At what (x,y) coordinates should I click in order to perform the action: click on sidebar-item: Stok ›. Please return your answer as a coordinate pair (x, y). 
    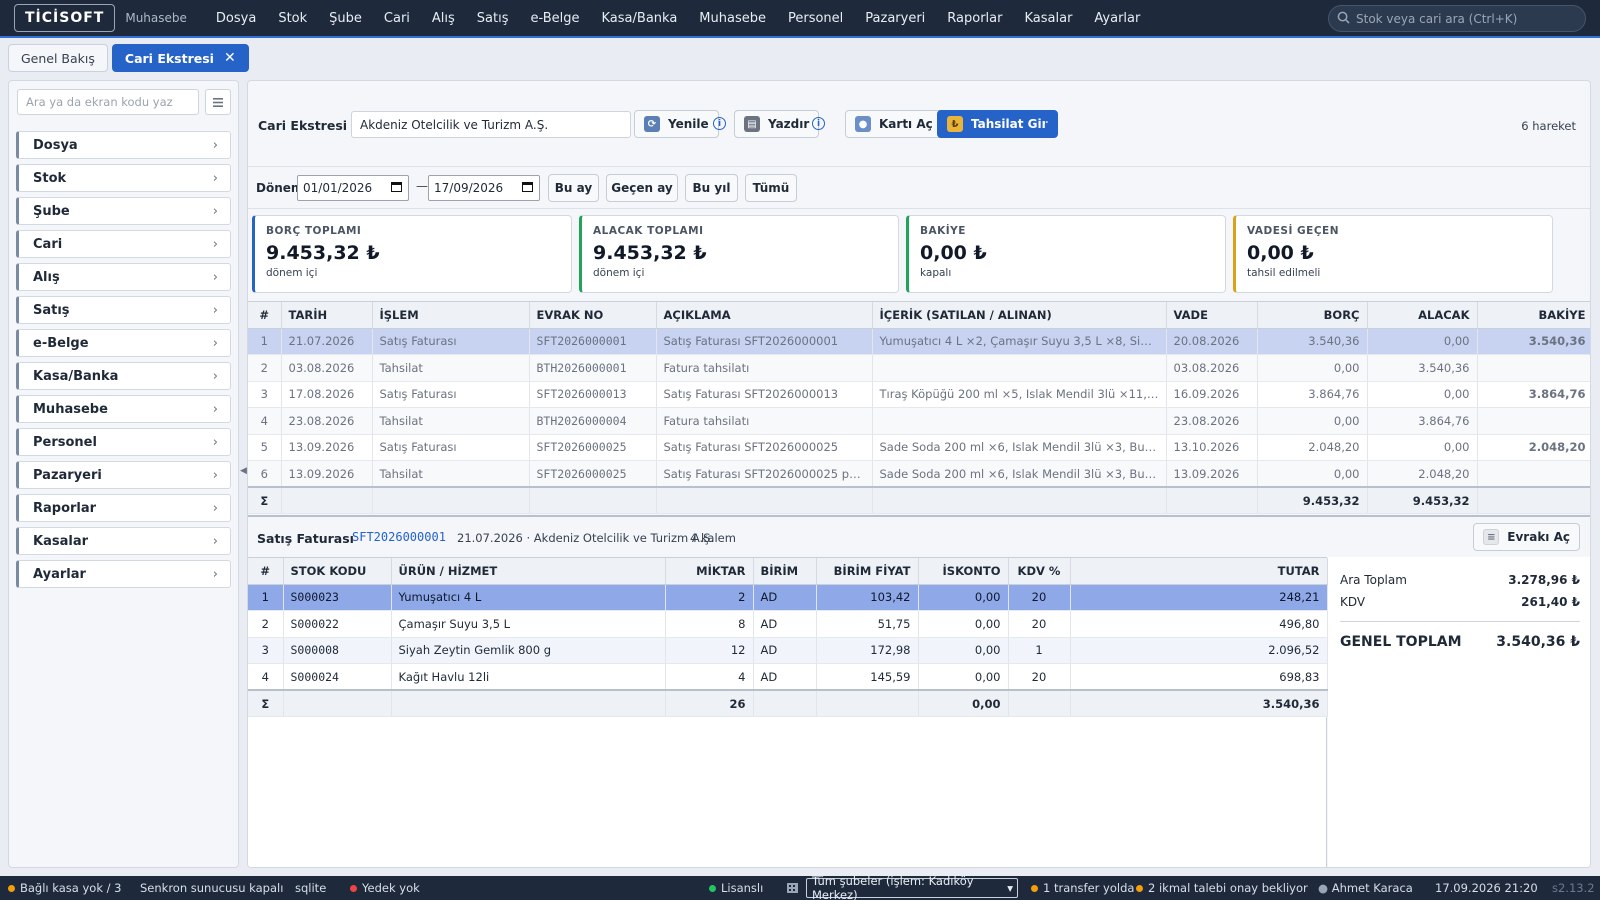
    Looking at the image, I should click on (123, 178).